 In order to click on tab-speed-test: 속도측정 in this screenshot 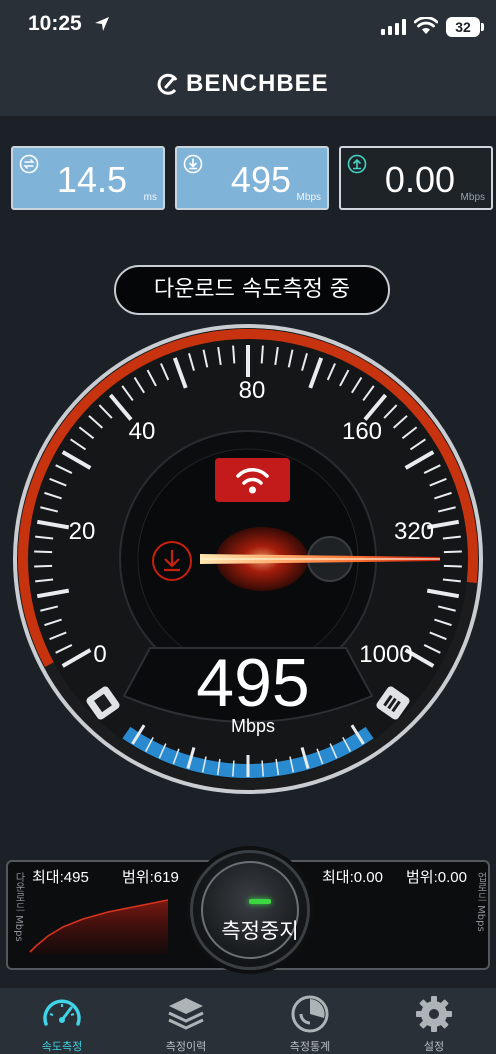, I will do `click(62, 1021)`.